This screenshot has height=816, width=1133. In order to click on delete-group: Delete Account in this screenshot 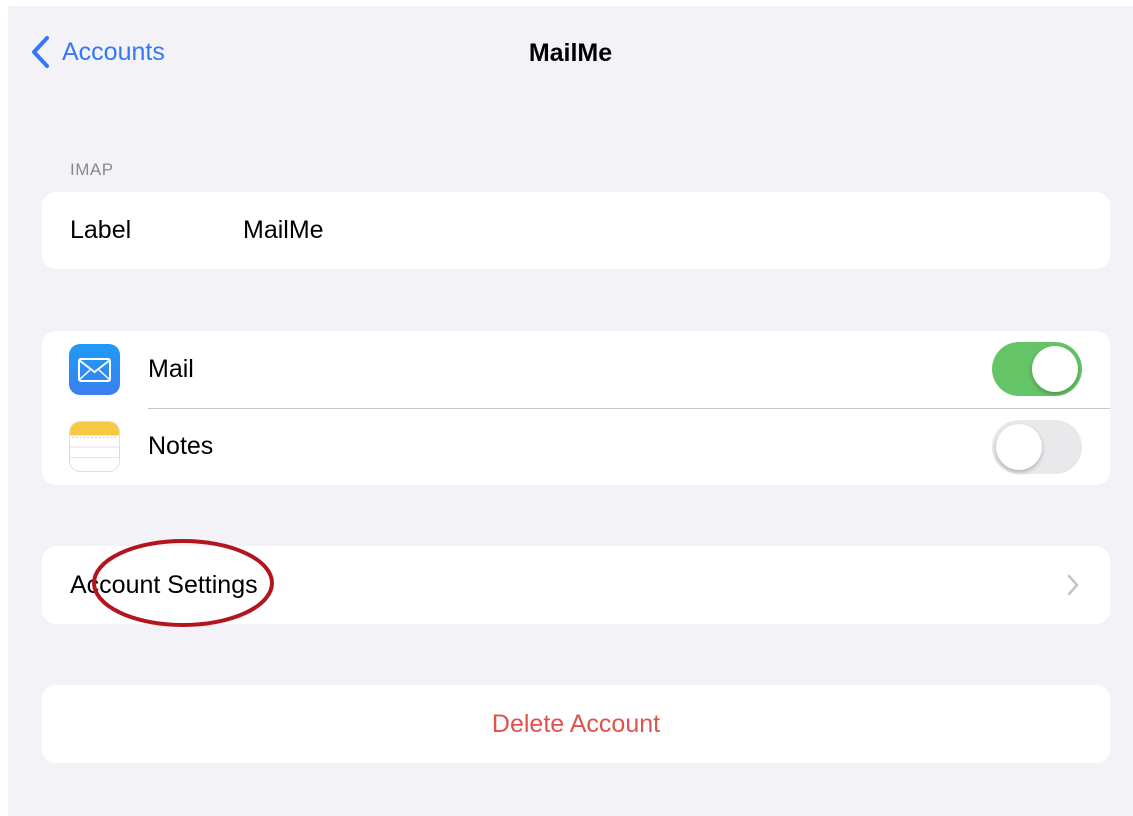, I will do `click(576, 724)`.